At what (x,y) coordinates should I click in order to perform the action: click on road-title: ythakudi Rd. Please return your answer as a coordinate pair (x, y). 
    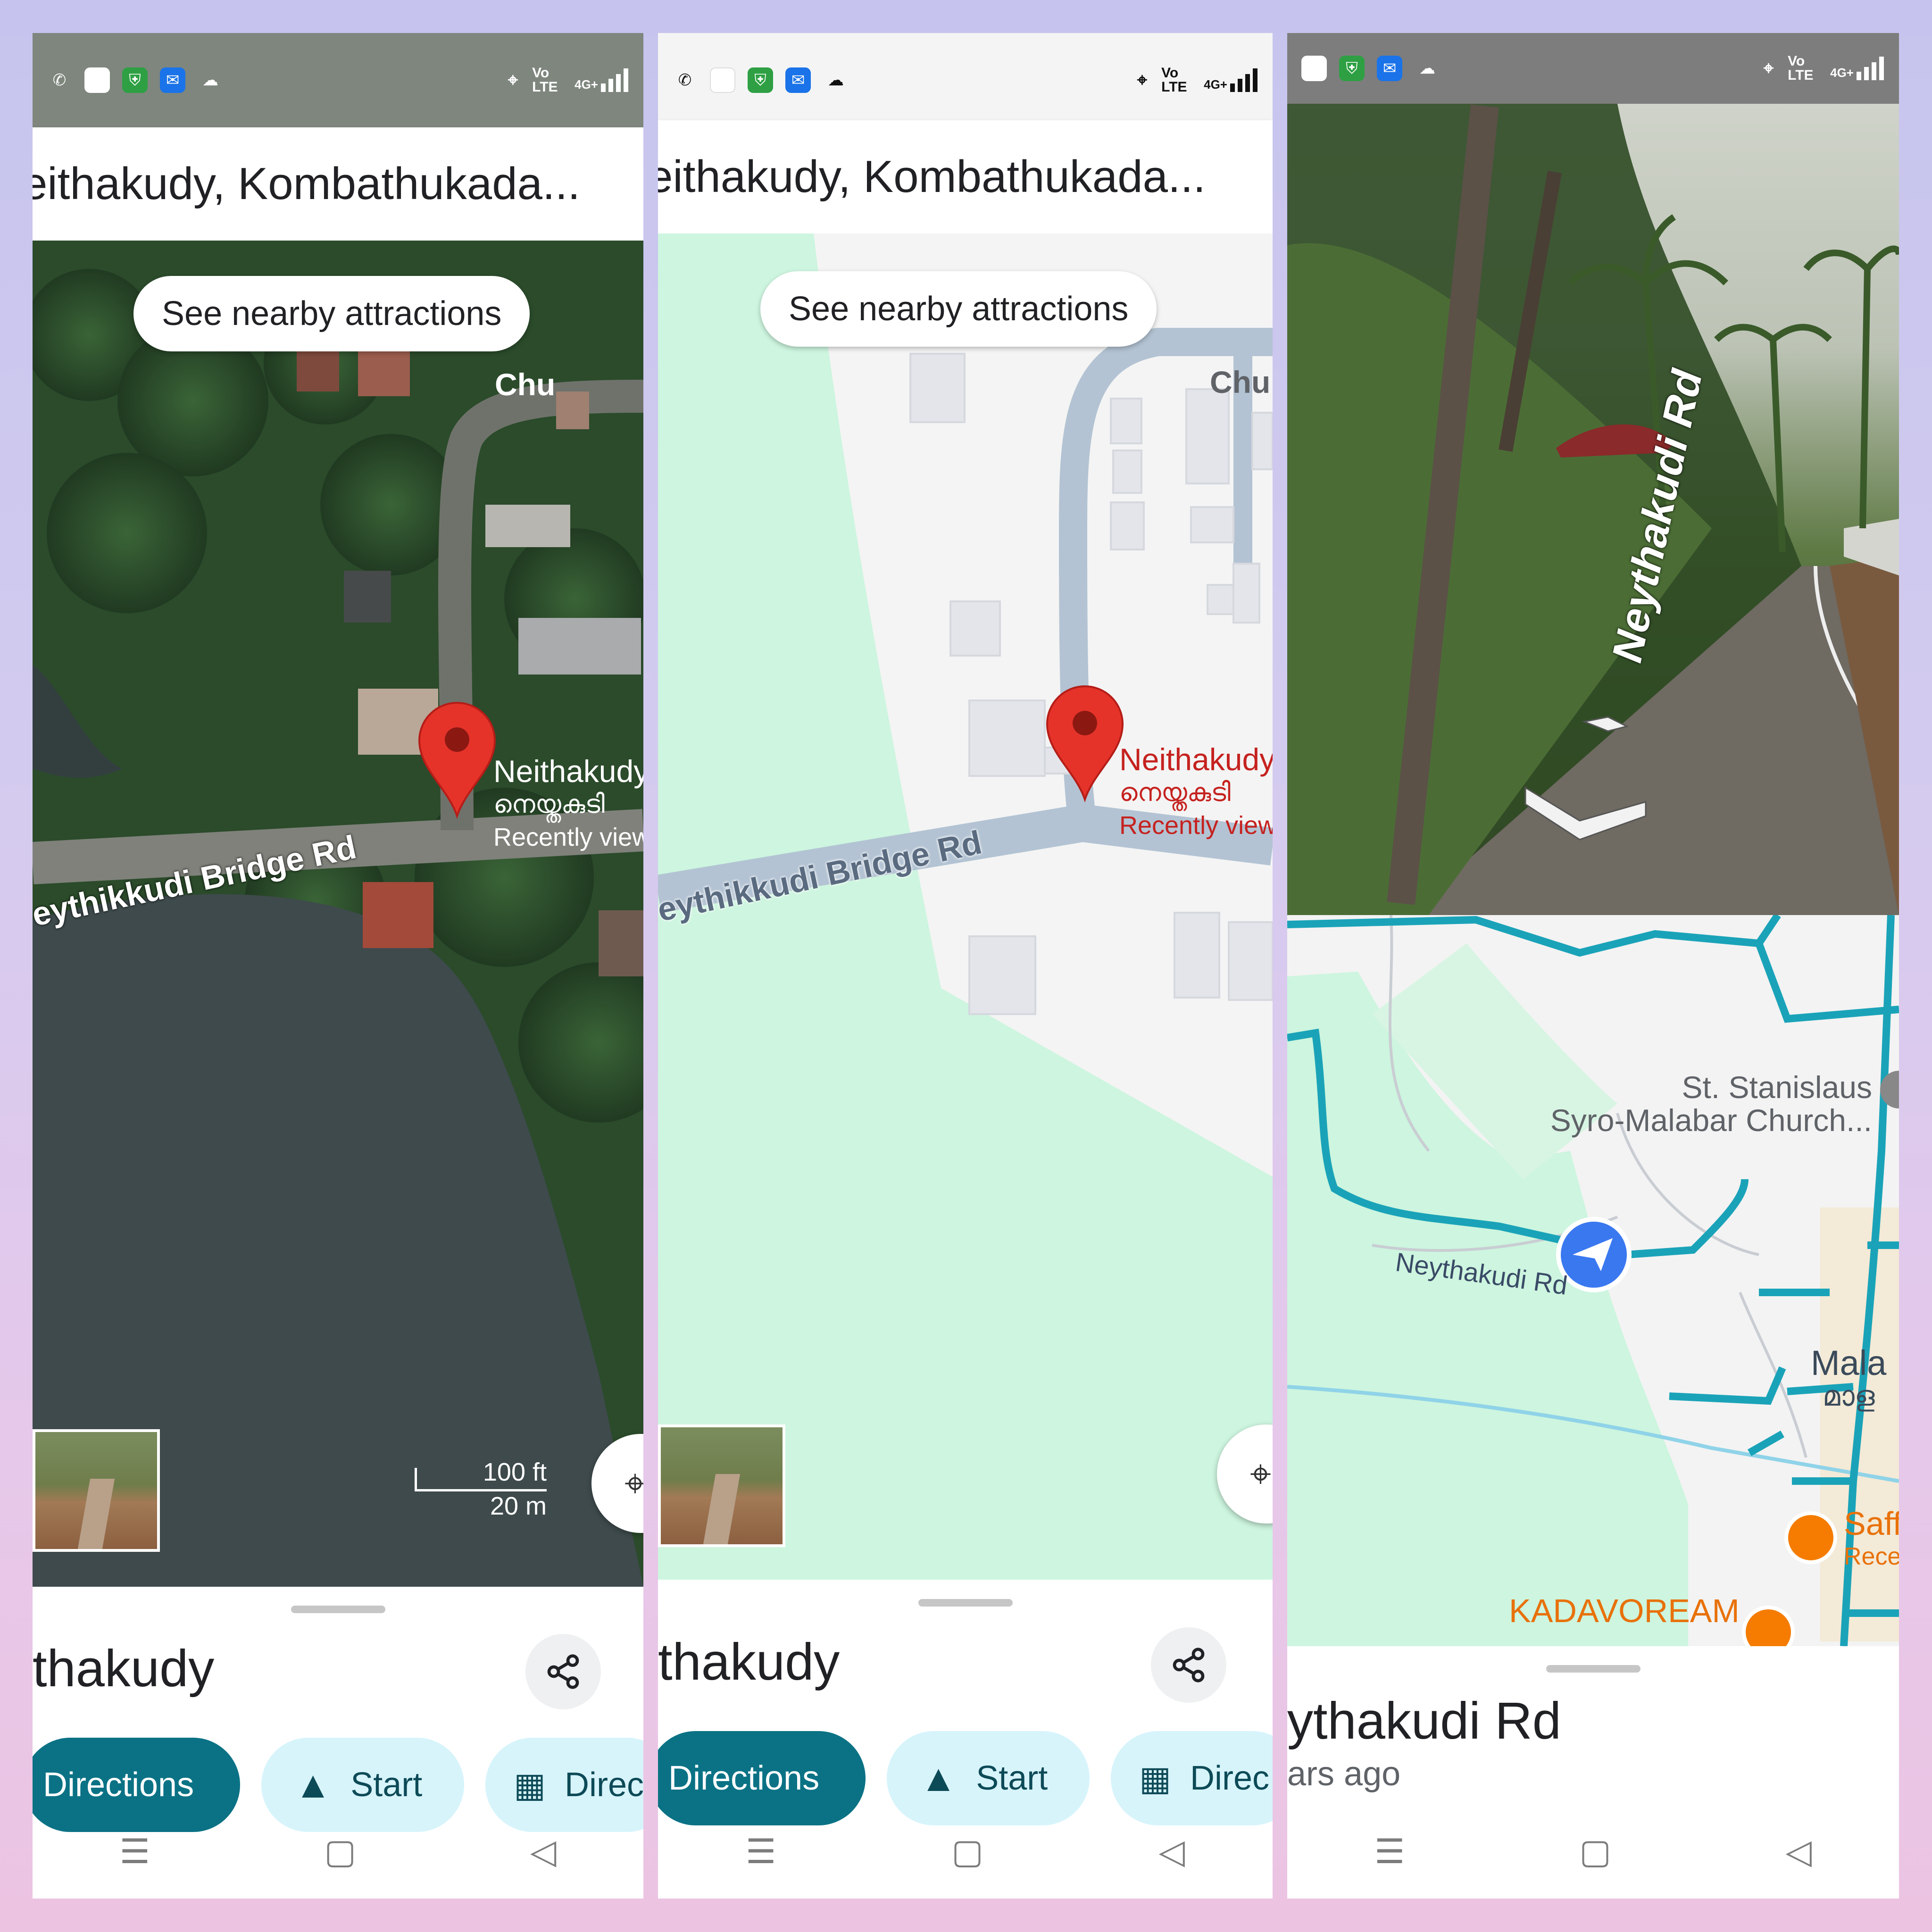
    Looking at the image, I should click on (1424, 1721).